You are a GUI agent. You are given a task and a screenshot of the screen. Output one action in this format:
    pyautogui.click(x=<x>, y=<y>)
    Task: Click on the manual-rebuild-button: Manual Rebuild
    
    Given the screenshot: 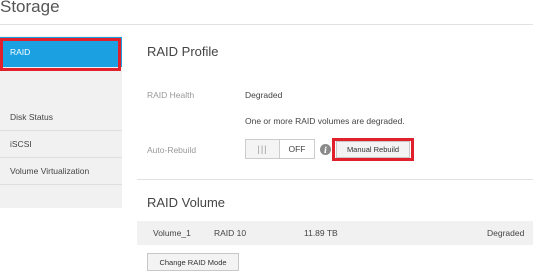 What is the action you would take?
    pyautogui.click(x=373, y=149)
    